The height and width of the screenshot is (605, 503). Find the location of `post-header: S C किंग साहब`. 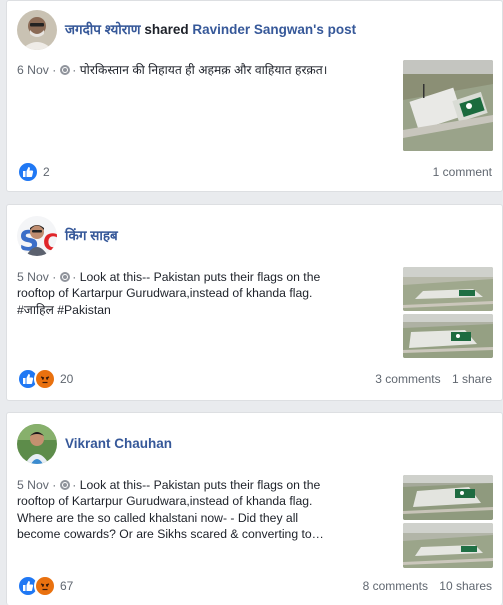

post-header: S C किंग साहब is located at coordinates (67, 236).